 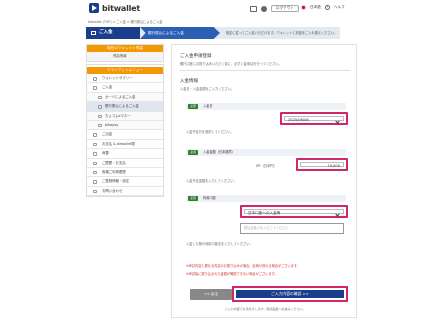 I want to click on header-language: 日本語 ? ヘルプ, so click(x=323, y=7).